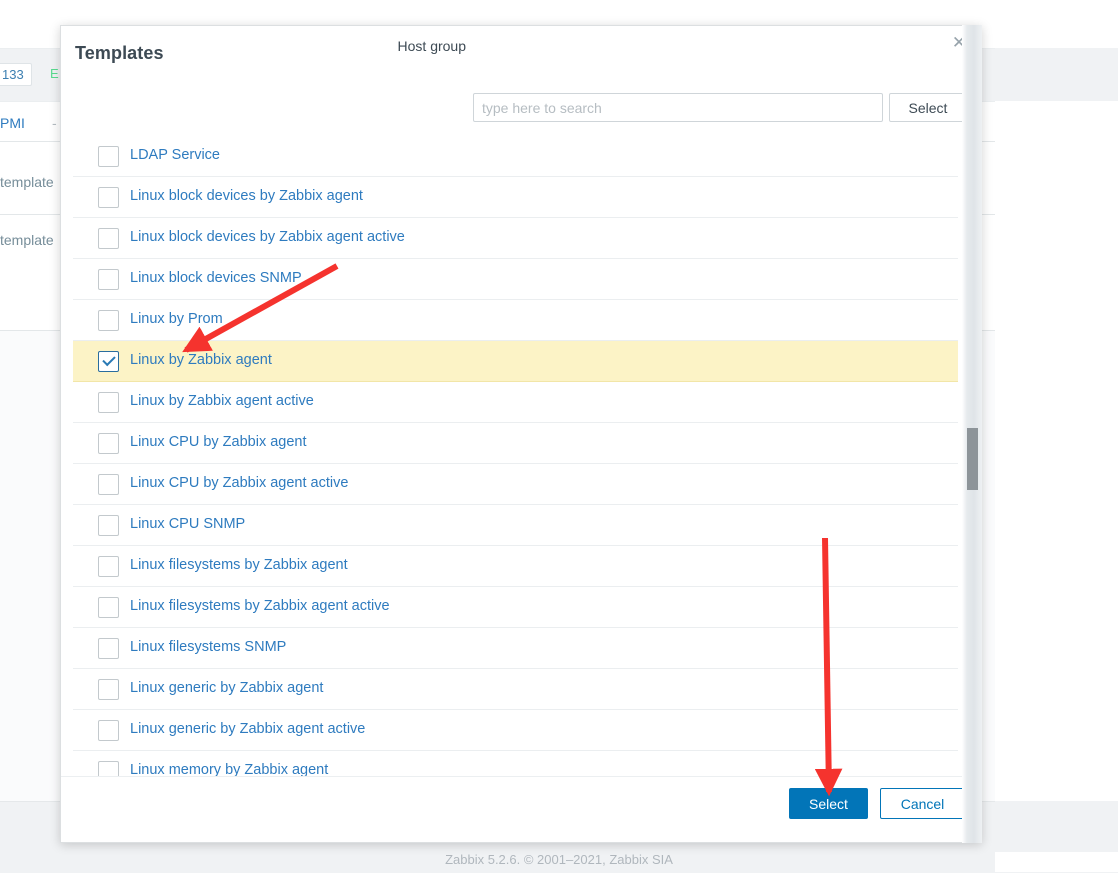 The width and height of the screenshot is (1118, 873). Describe the element at coordinates (515, 484) in the screenshot. I see `template-row: Linux CPU by Zabbix agent active` at that location.